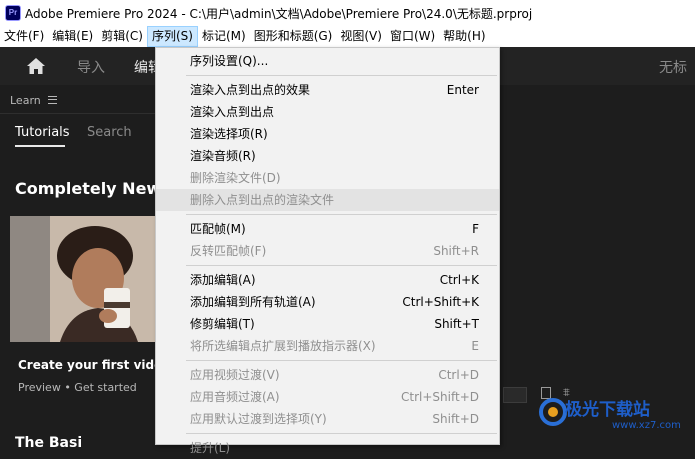 The width and height of the screenshot is (695, 459). What do you see at coordinates (262, 200) in the screenshot?
I see `menu-item-label: 删除入点到出点的渲染文件` at bounding box center [262, 200].